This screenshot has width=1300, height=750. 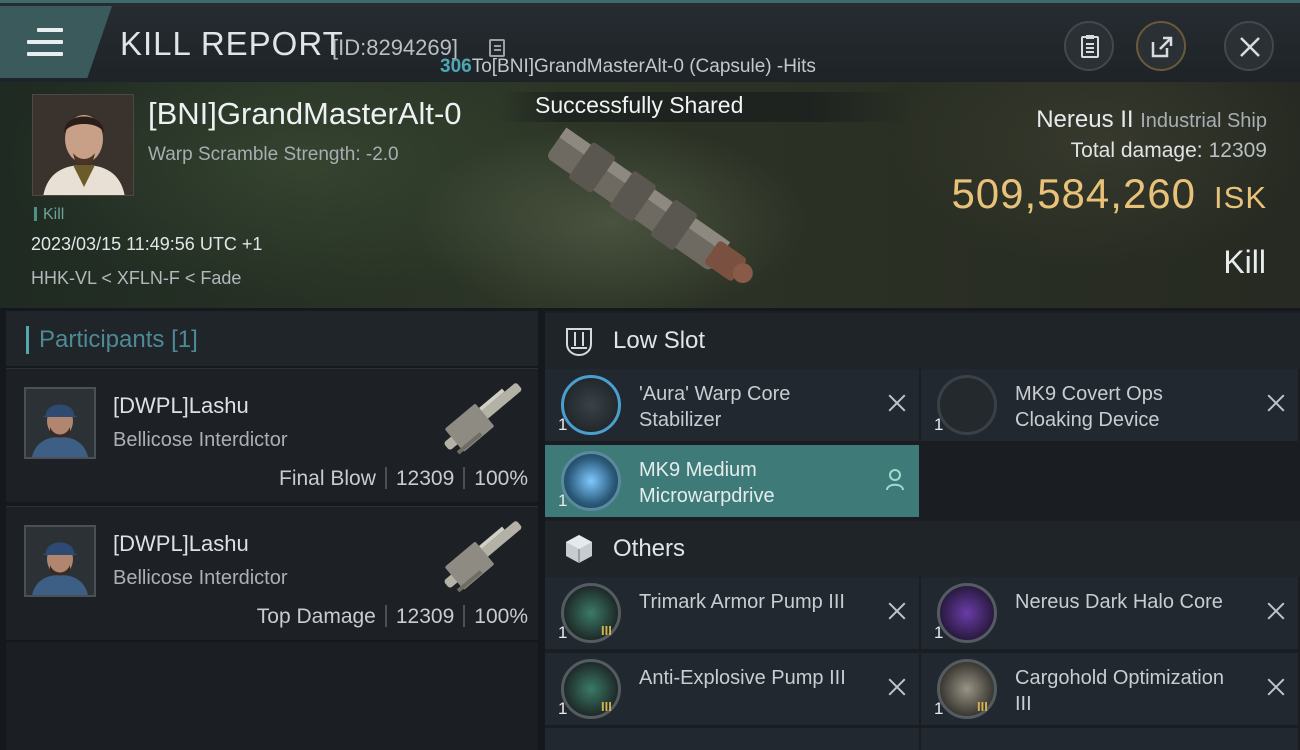 I want to click on module-item: 1 'Aura' Warp Core Stabilizer, so click(x=732, y=405).